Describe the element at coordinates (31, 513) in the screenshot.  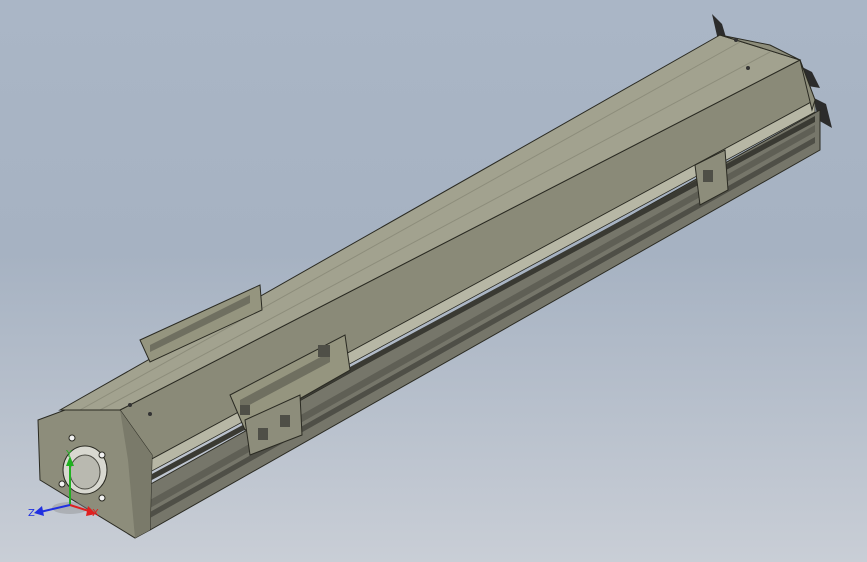
I see `z-axis-label: Z` at that location.